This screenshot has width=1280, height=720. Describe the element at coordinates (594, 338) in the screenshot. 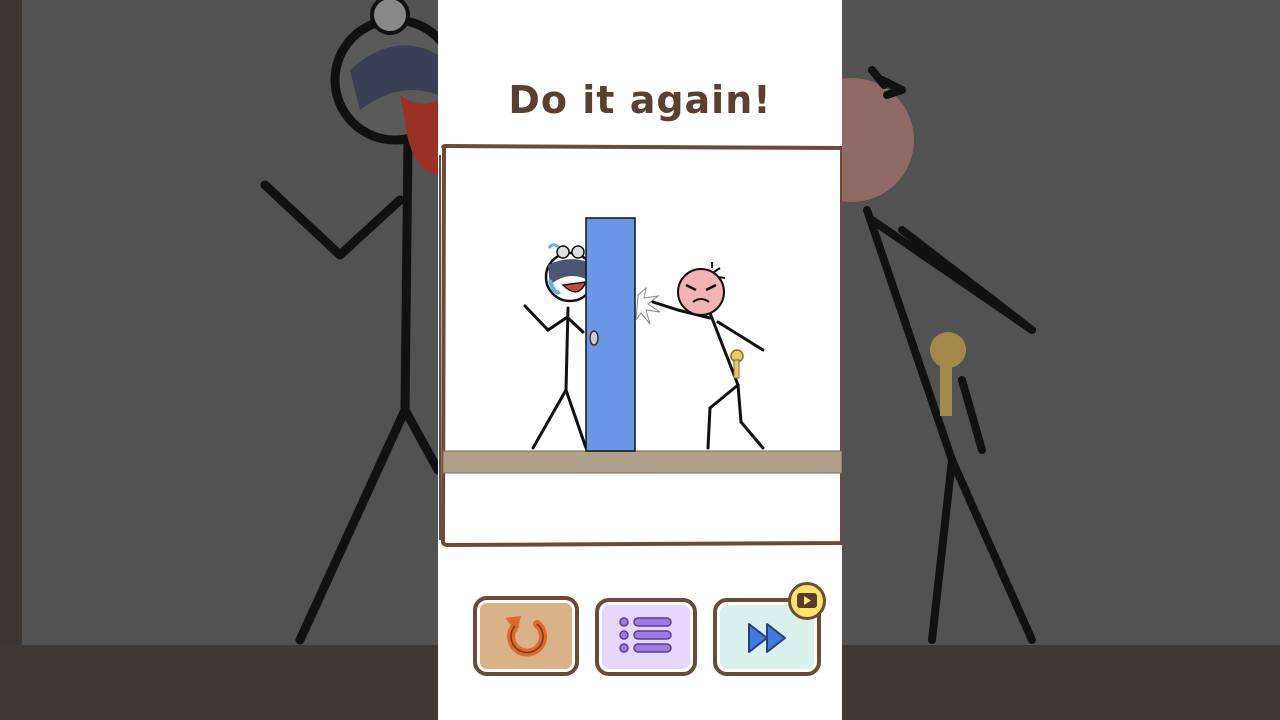

I see `door-knob` at that location.